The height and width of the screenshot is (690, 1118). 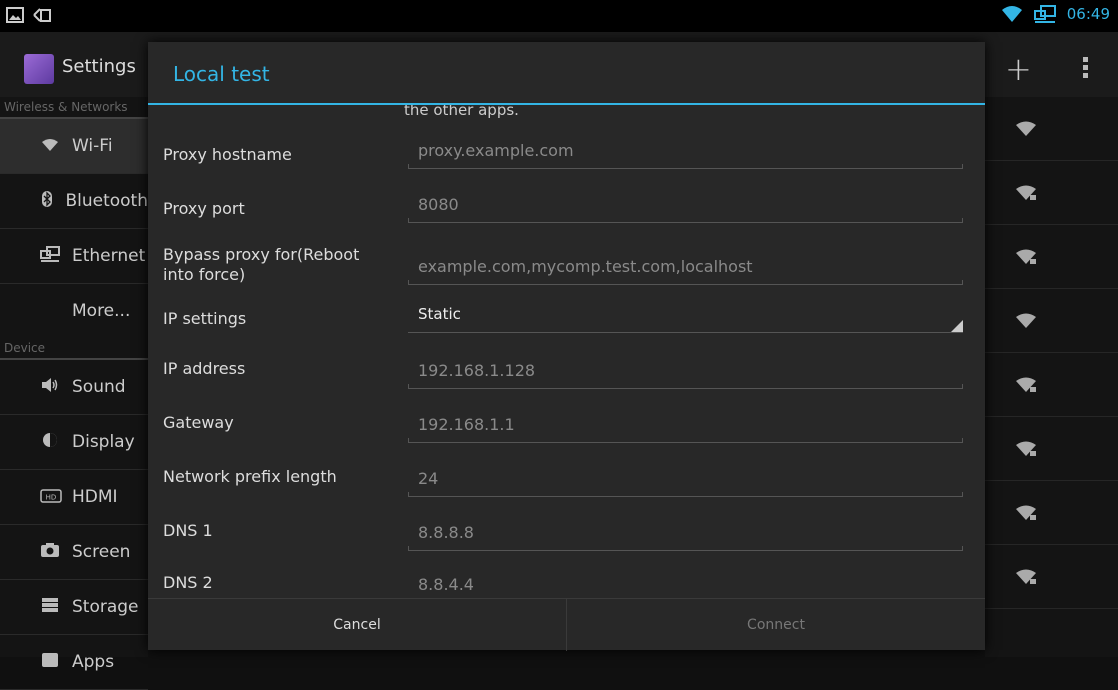 What do you see at coordinates (357, 625) in the screenshot?
I see `cancel-button: Cancel` at bounding box center [357, 625].